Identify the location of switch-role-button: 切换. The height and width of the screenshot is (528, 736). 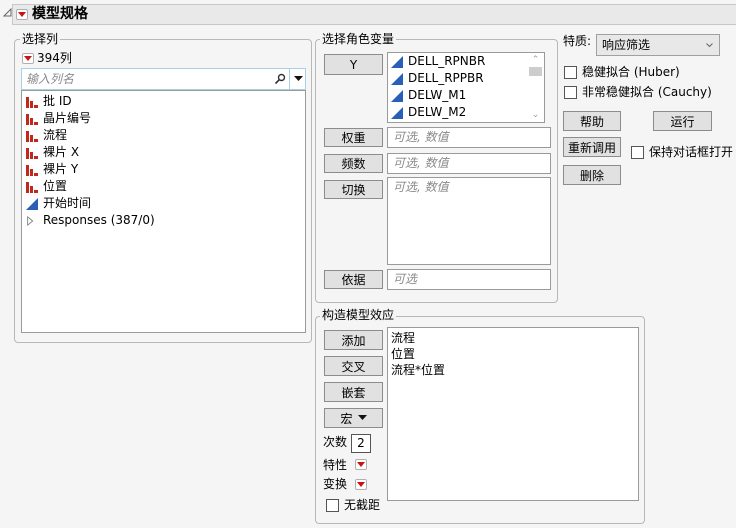
(353, 189).